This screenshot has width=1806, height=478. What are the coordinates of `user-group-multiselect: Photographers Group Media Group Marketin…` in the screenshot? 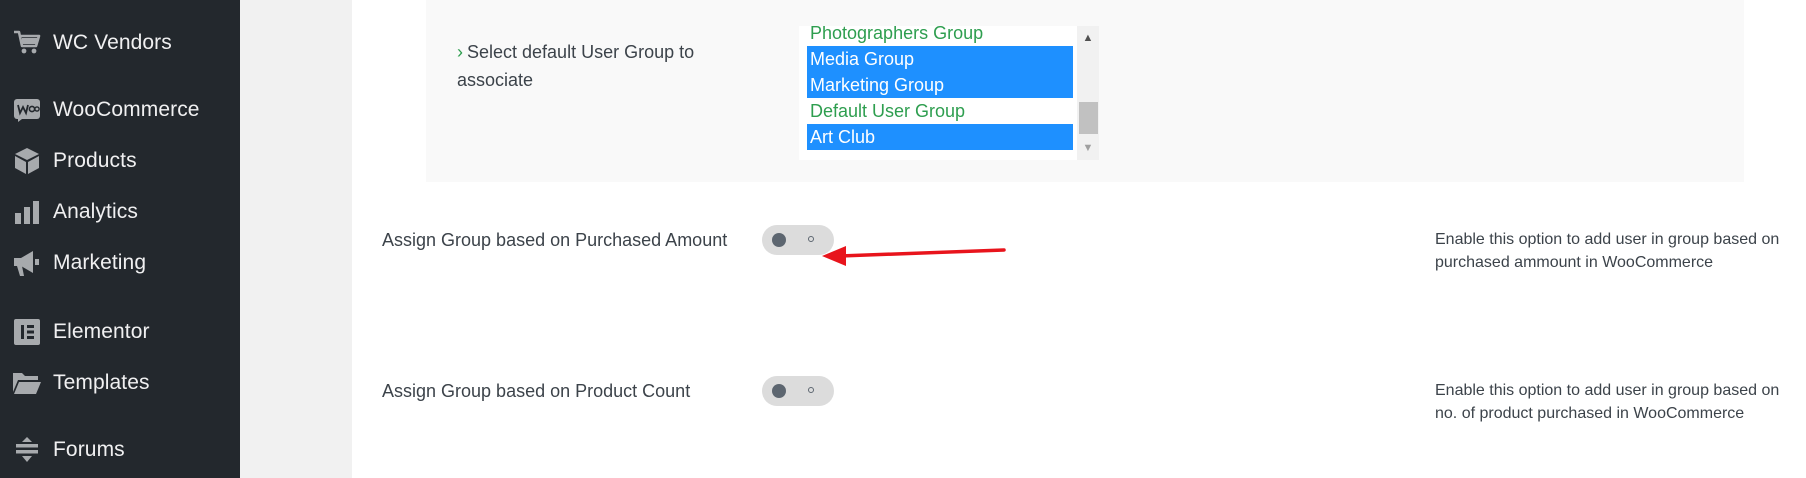 It's located at (949, 93).